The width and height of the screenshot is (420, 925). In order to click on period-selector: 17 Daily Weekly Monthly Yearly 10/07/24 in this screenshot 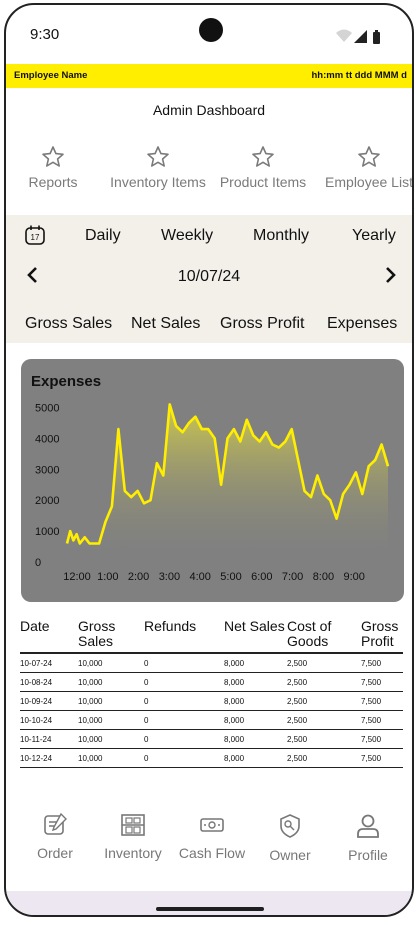, I will do `click(209, 262)`.